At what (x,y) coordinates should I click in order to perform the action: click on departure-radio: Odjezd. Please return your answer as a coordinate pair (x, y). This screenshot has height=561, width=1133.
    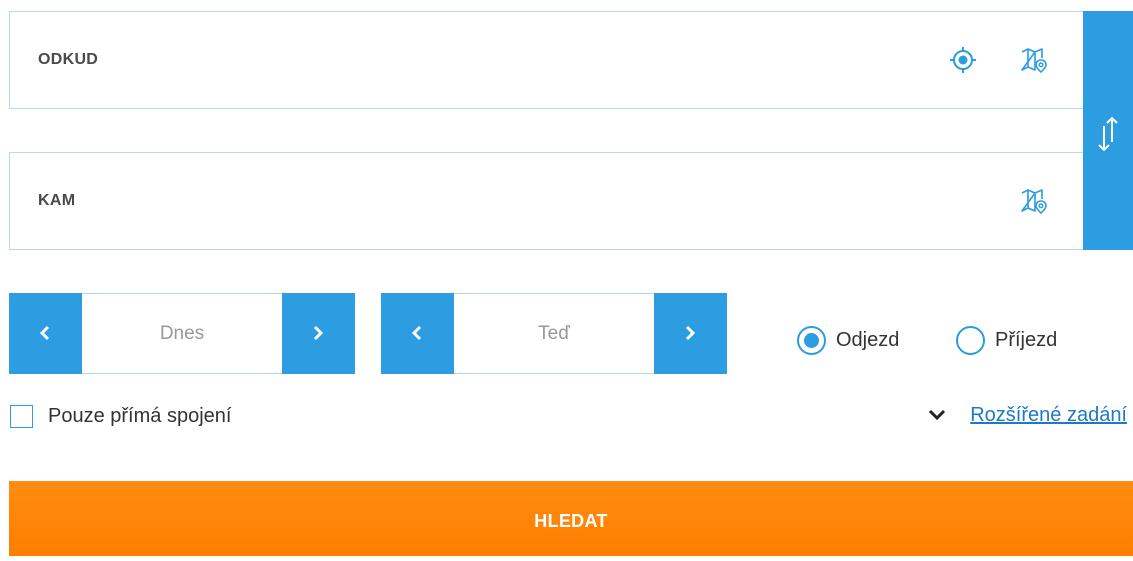
    Looking at the image, I should click on (848, 340).